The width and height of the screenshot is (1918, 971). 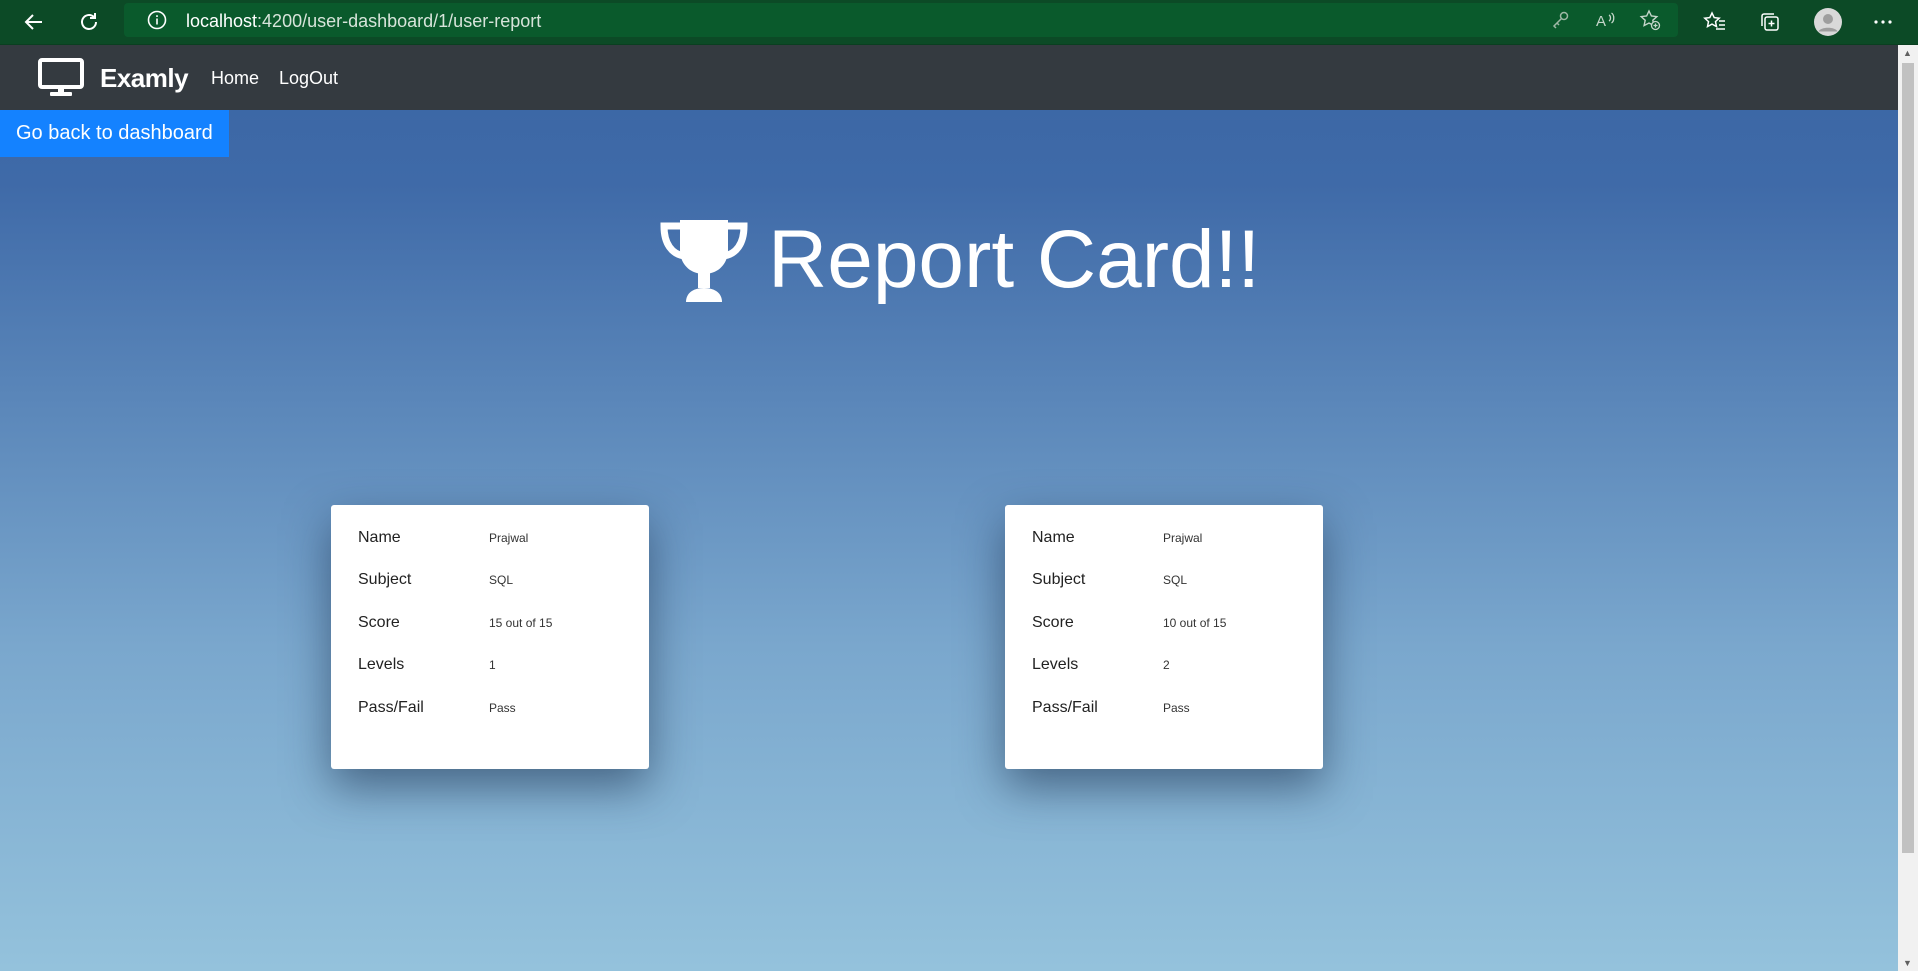 I want to click on nav-link-home: Home, so click(x=235, y=78).